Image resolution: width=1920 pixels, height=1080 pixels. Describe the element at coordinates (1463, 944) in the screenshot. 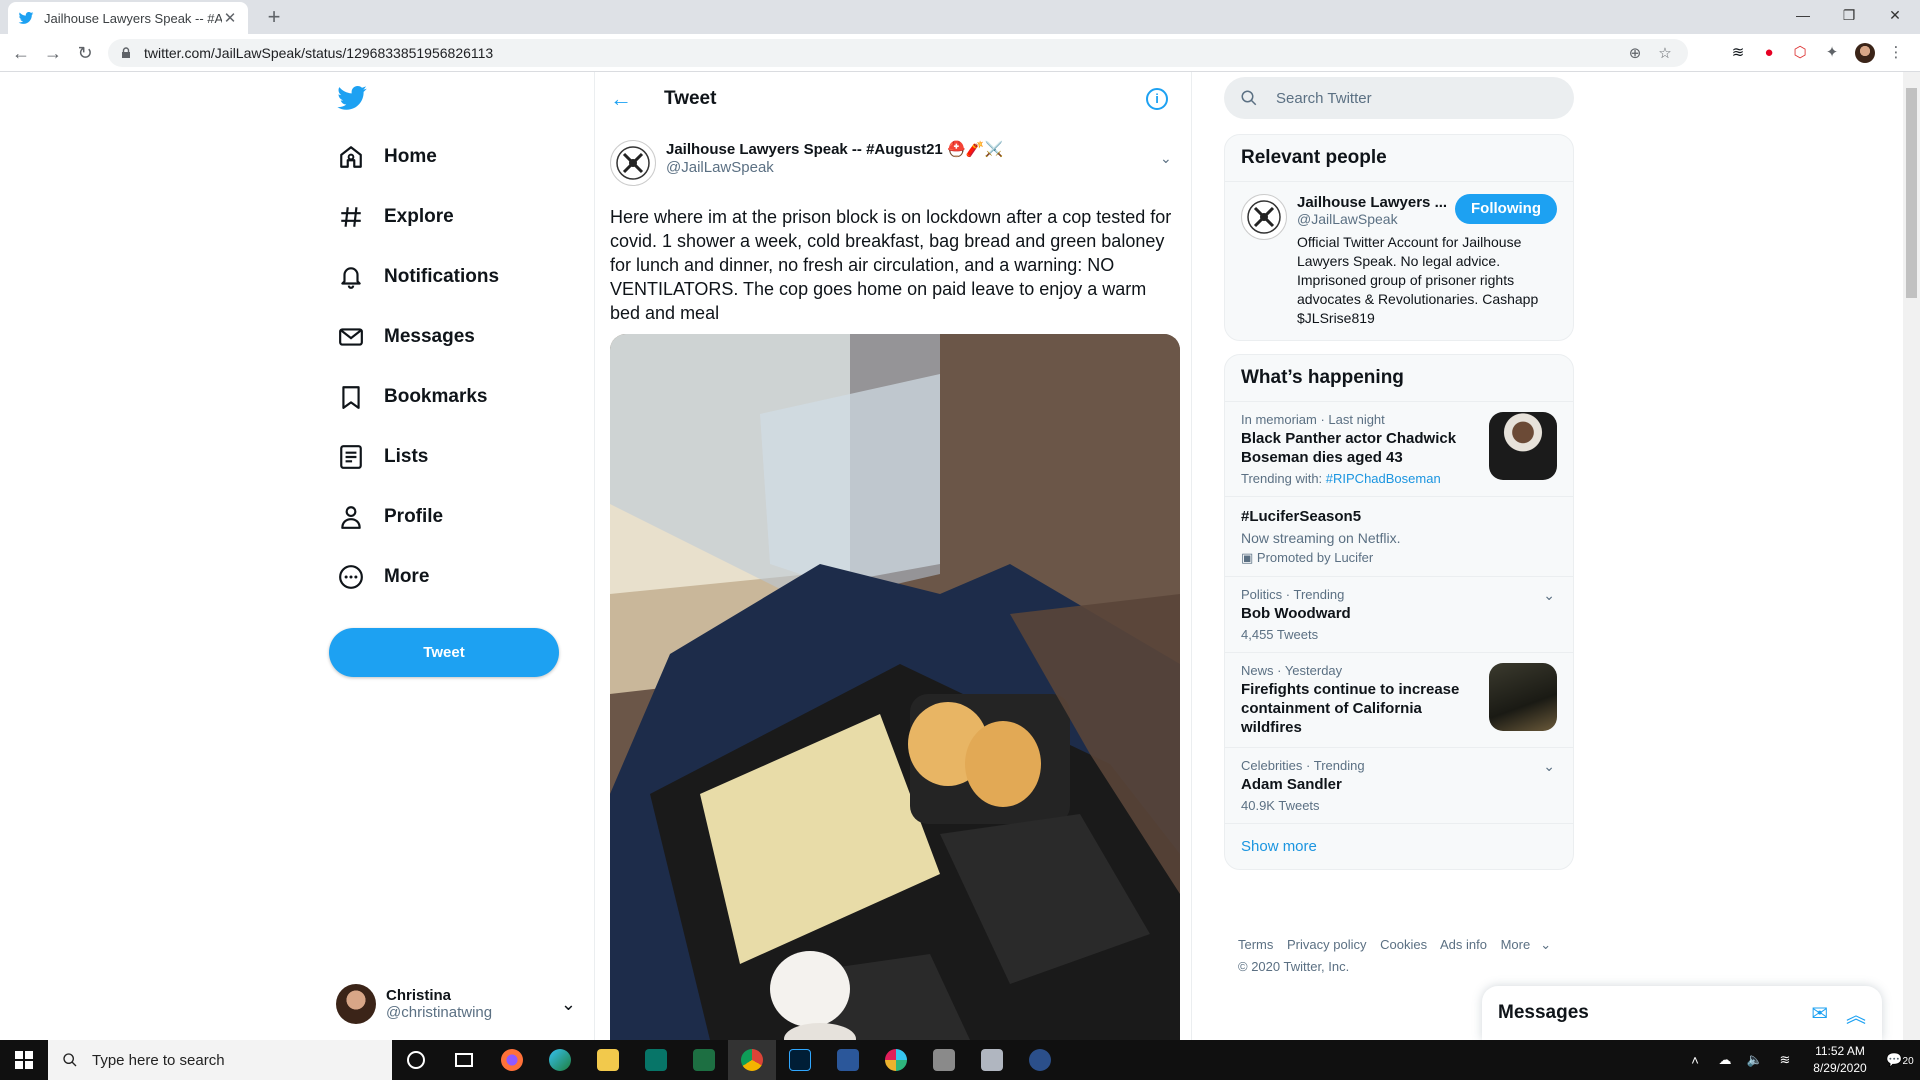

I see `footer-link-ads: Ads info` at that location.